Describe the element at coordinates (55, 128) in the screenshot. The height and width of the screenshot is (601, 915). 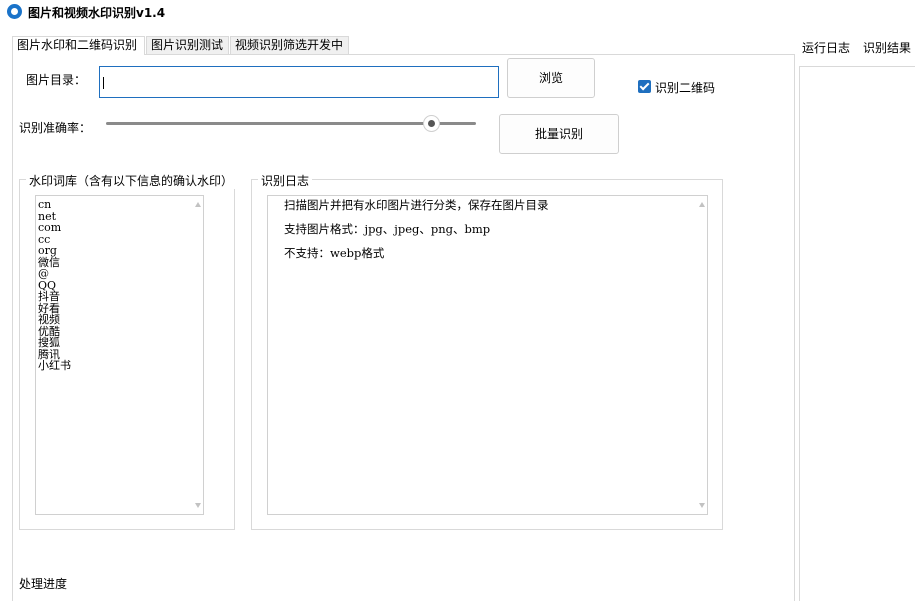
I see `accuracy-label: 识别准确率：` at that location.